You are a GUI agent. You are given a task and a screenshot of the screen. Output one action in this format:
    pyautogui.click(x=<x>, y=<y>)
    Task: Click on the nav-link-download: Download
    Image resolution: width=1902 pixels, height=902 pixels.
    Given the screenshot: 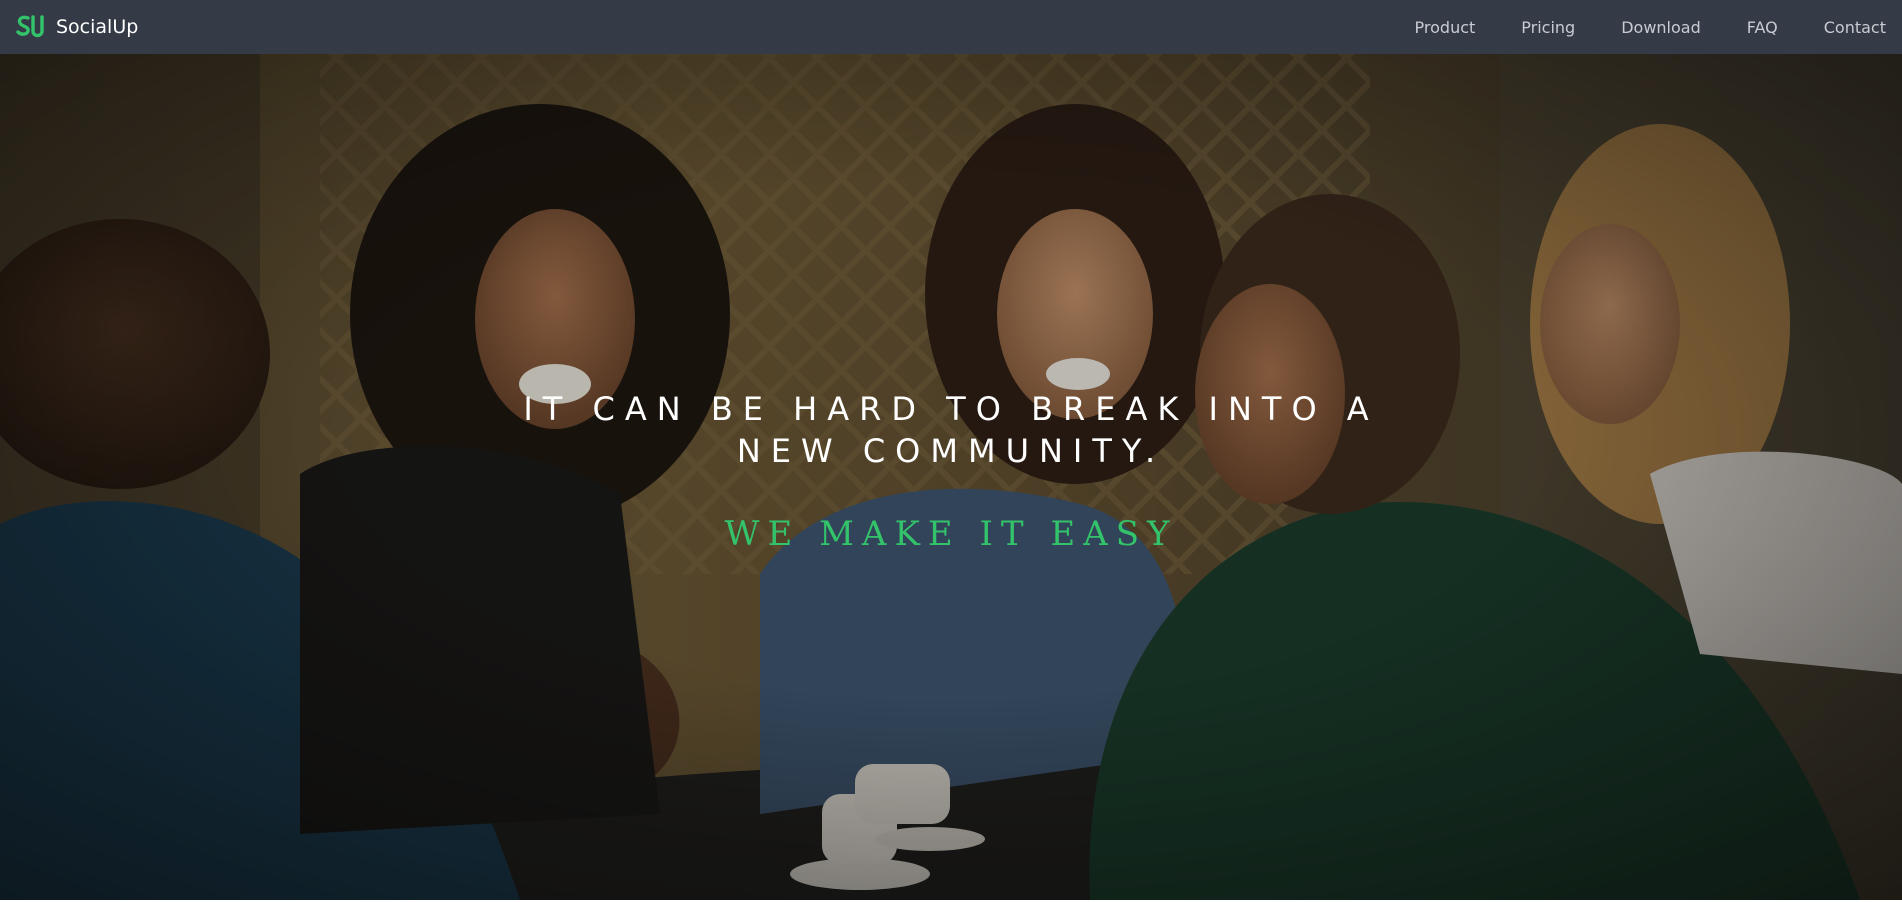 What is the action you would take?
    pyautogui.click(x=1661, y=27)
    